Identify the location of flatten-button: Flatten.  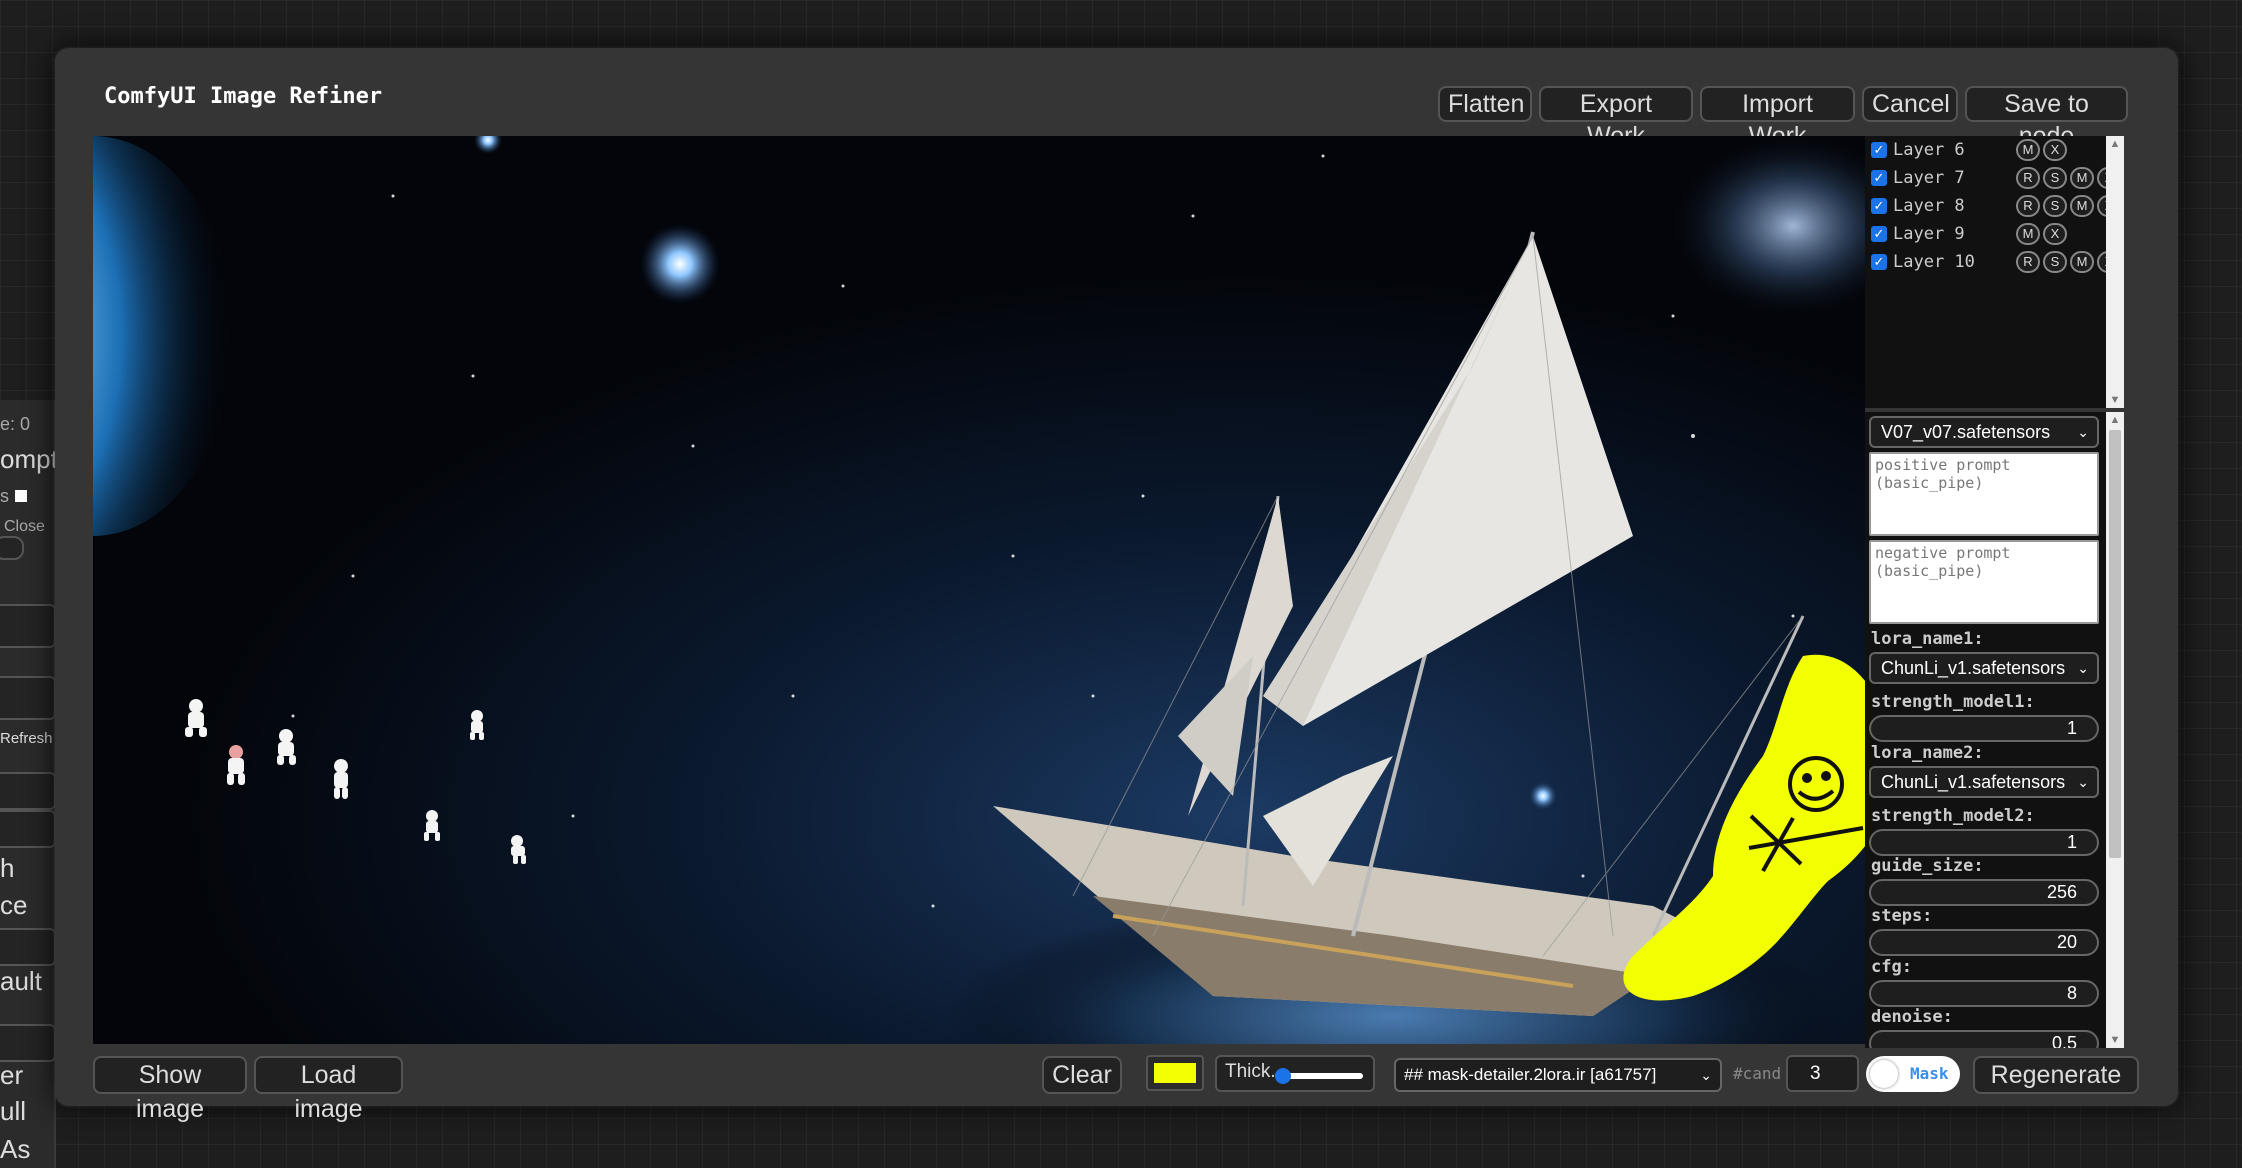
(1485, 104).